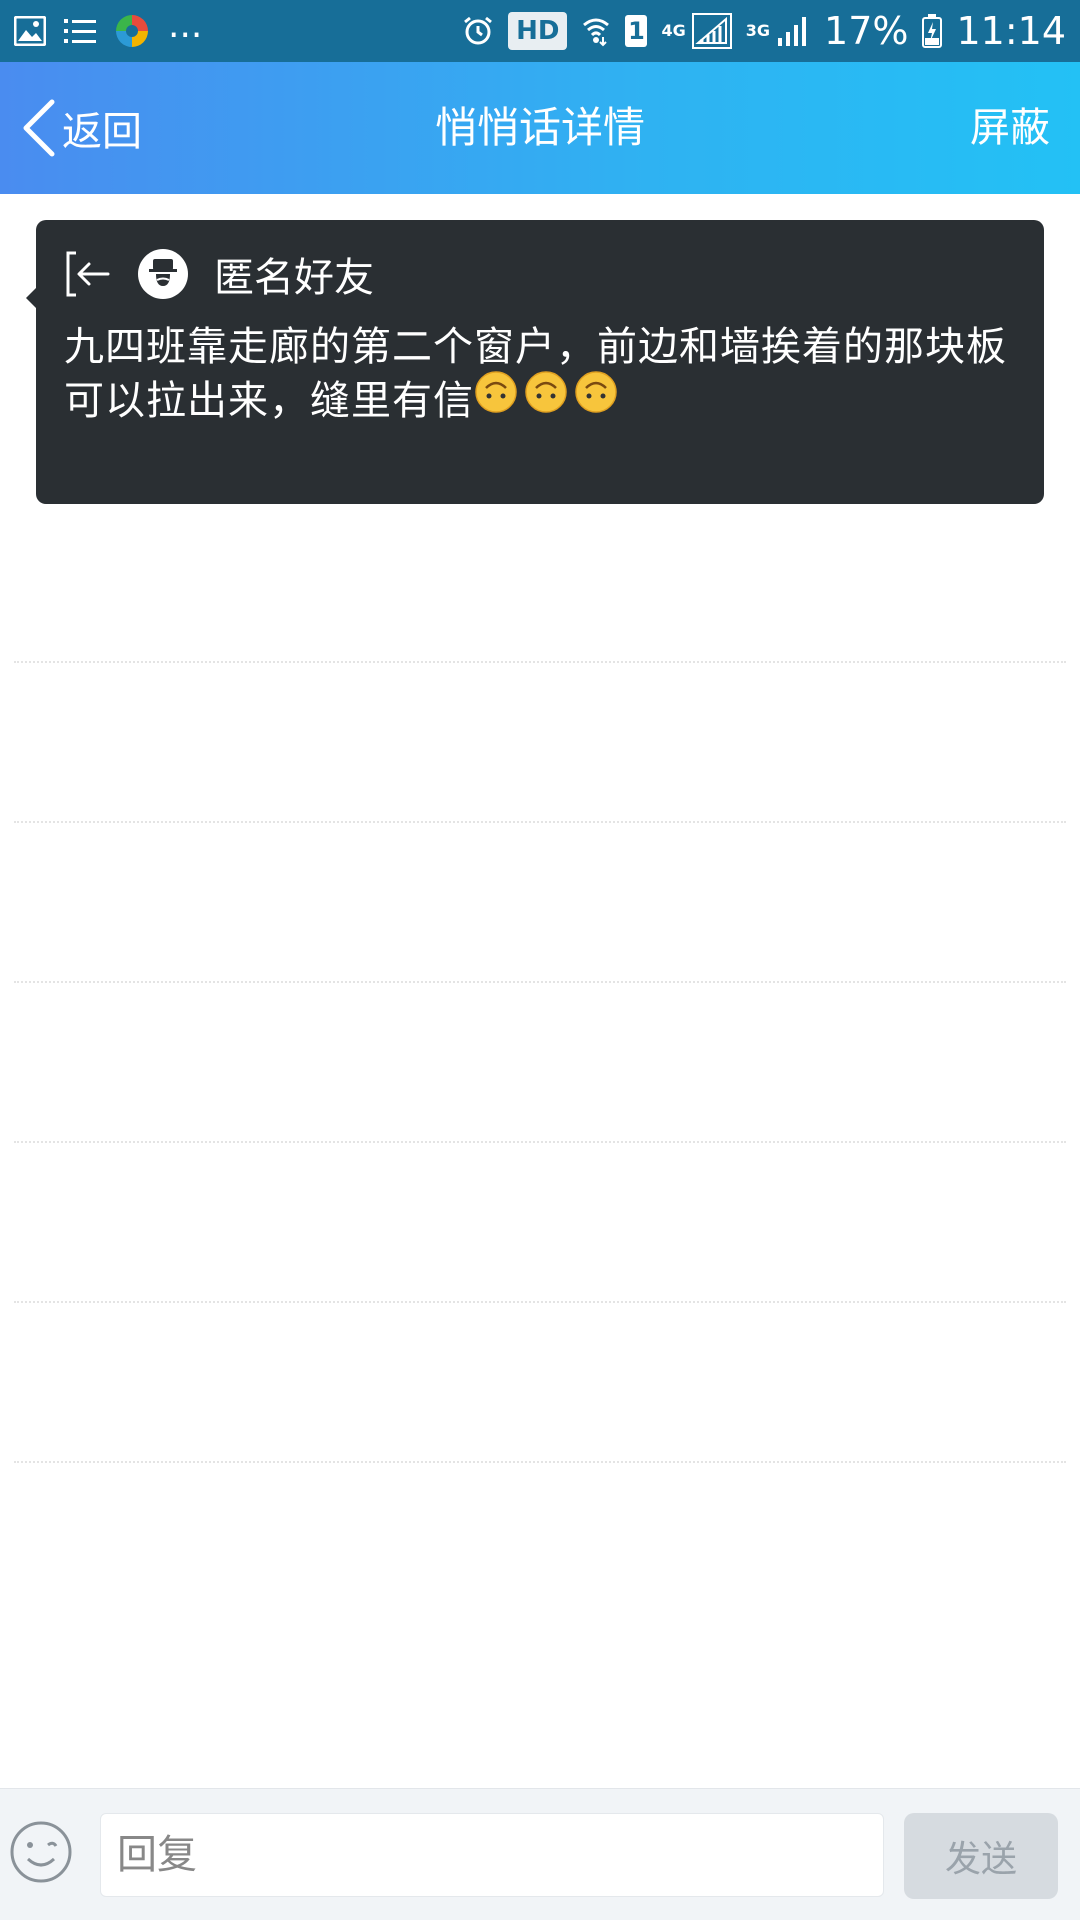  I want to click on reply-bar: 发送, so click(540, 1854).